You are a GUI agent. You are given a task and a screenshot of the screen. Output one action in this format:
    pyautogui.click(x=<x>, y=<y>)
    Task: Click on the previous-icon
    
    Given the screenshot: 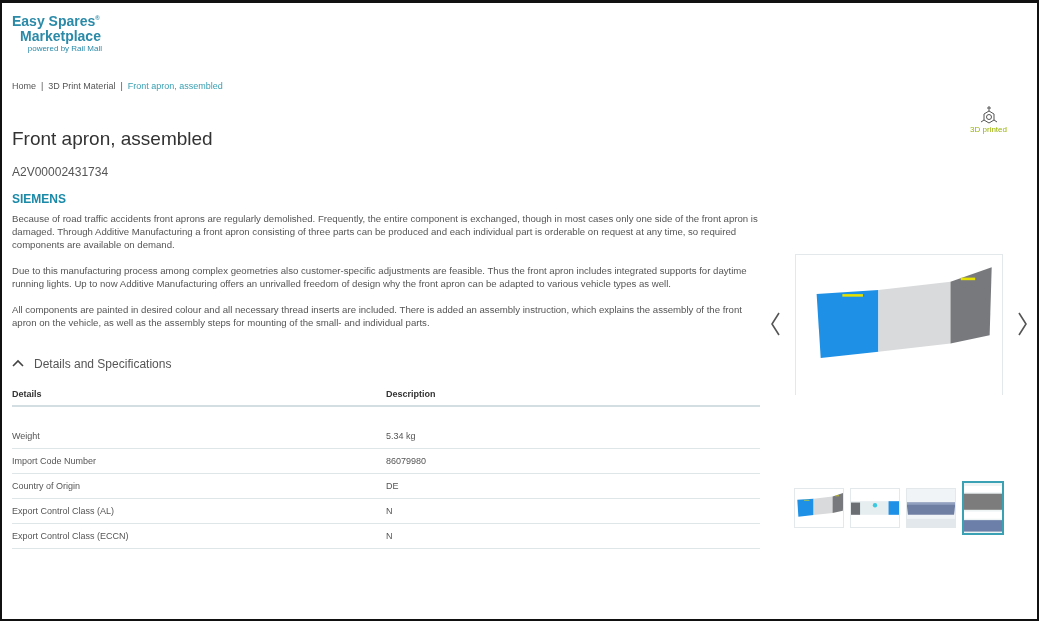 What is the action you would take?
    pyautogui.click(x=775, y=324)
    